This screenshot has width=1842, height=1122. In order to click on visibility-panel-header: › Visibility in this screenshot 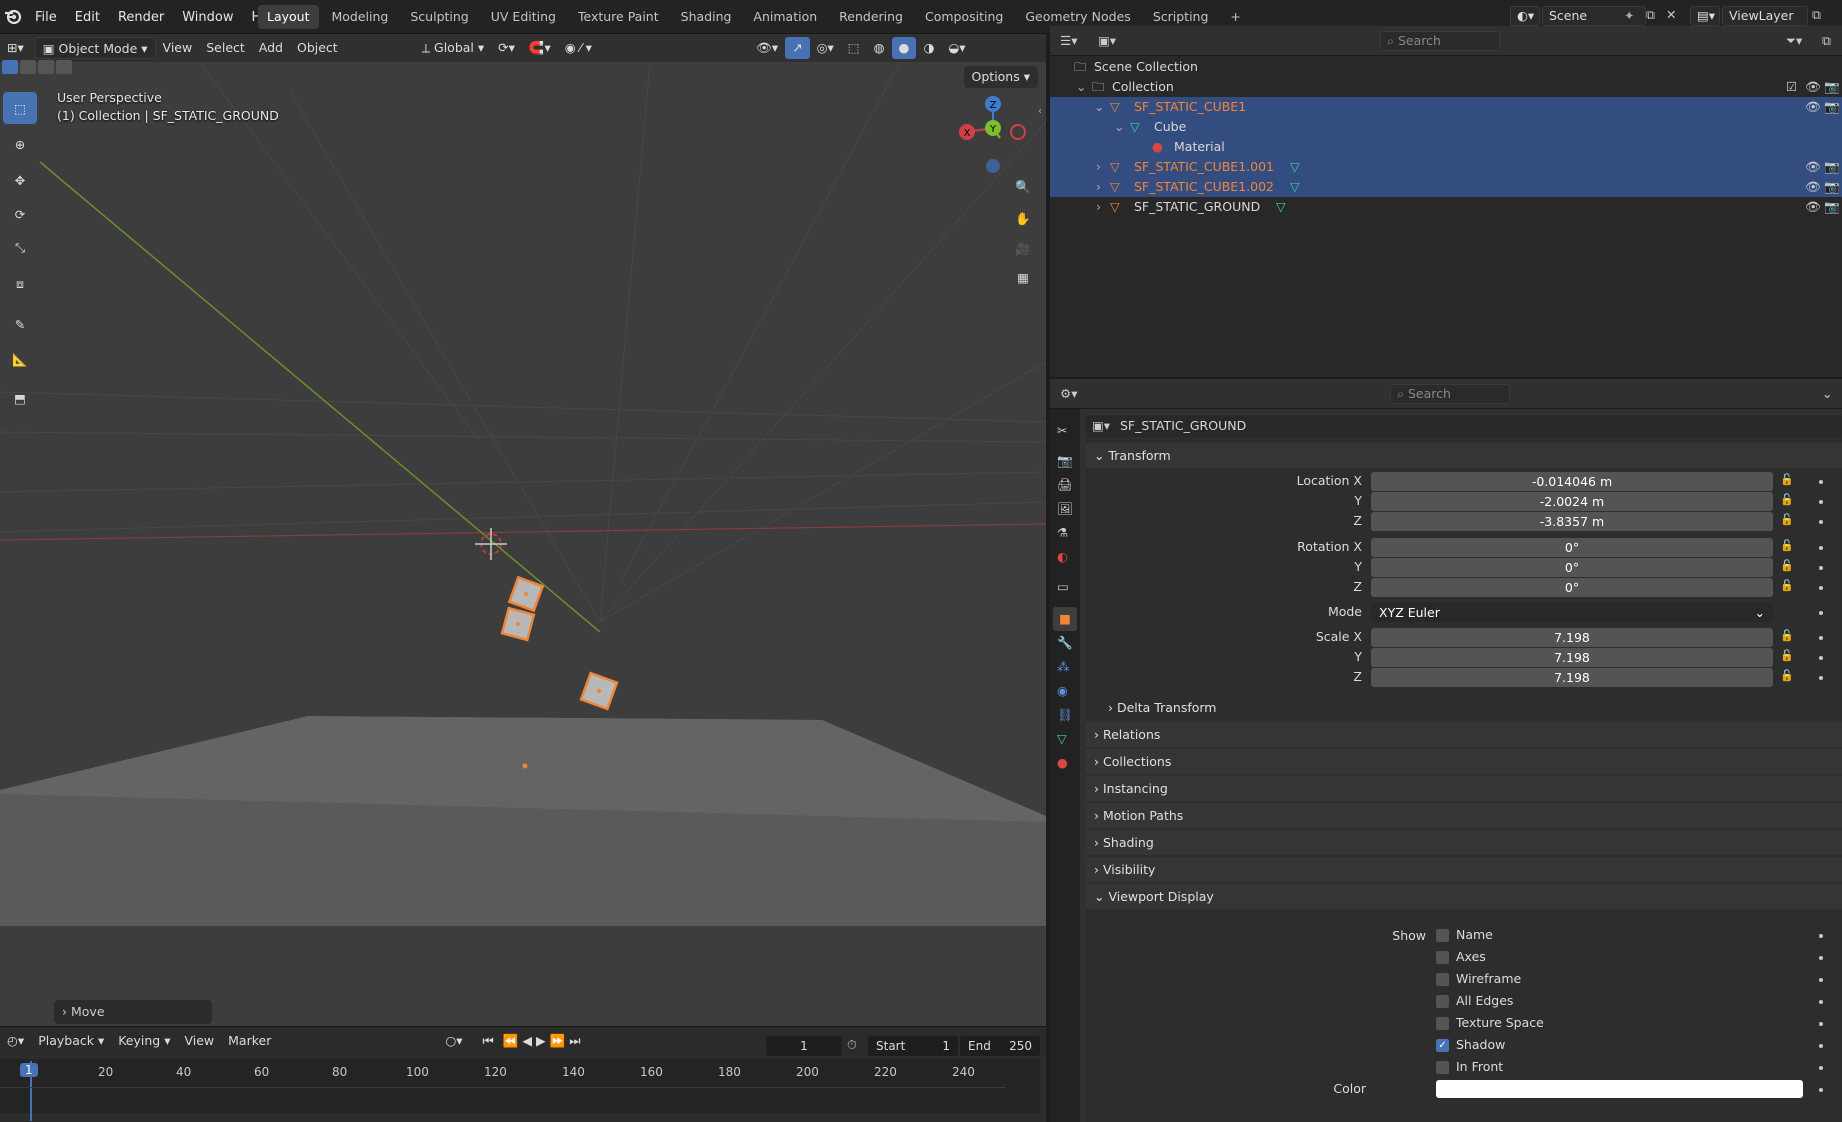, I will do `click(1464, 869)`.